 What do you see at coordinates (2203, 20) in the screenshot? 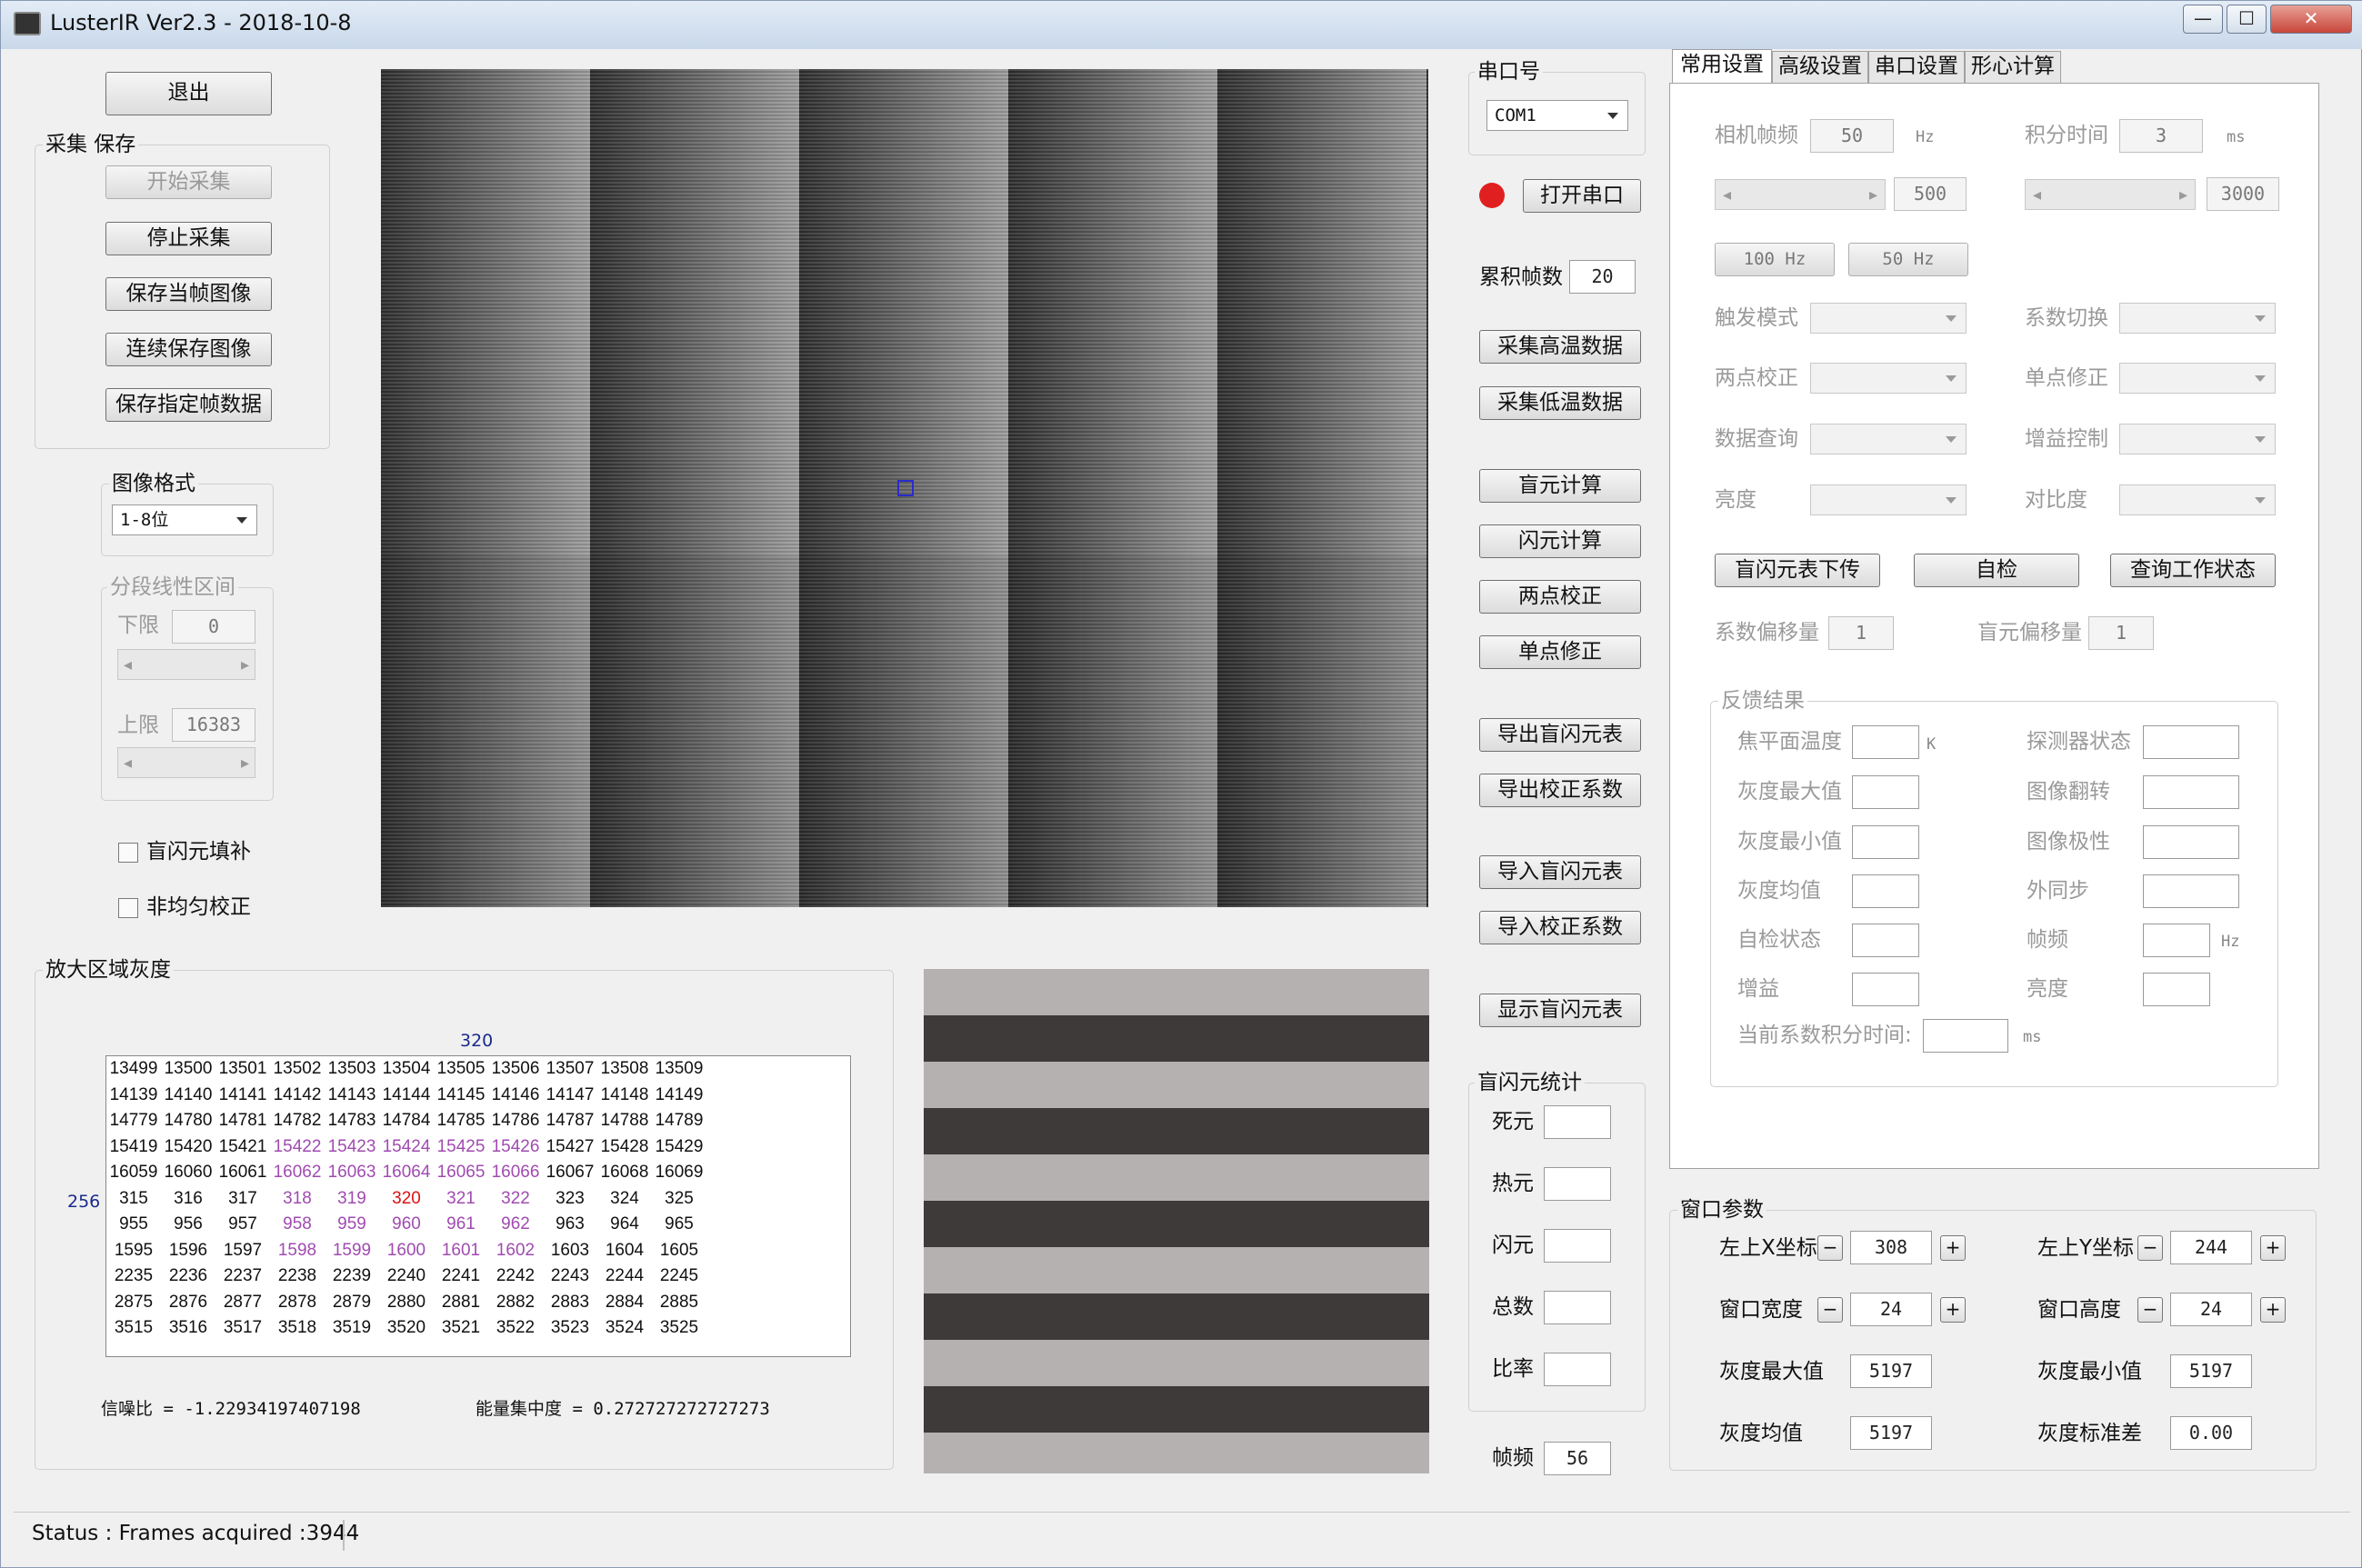
I see `minimize-icon: —` at bounding box center [2203, 20].